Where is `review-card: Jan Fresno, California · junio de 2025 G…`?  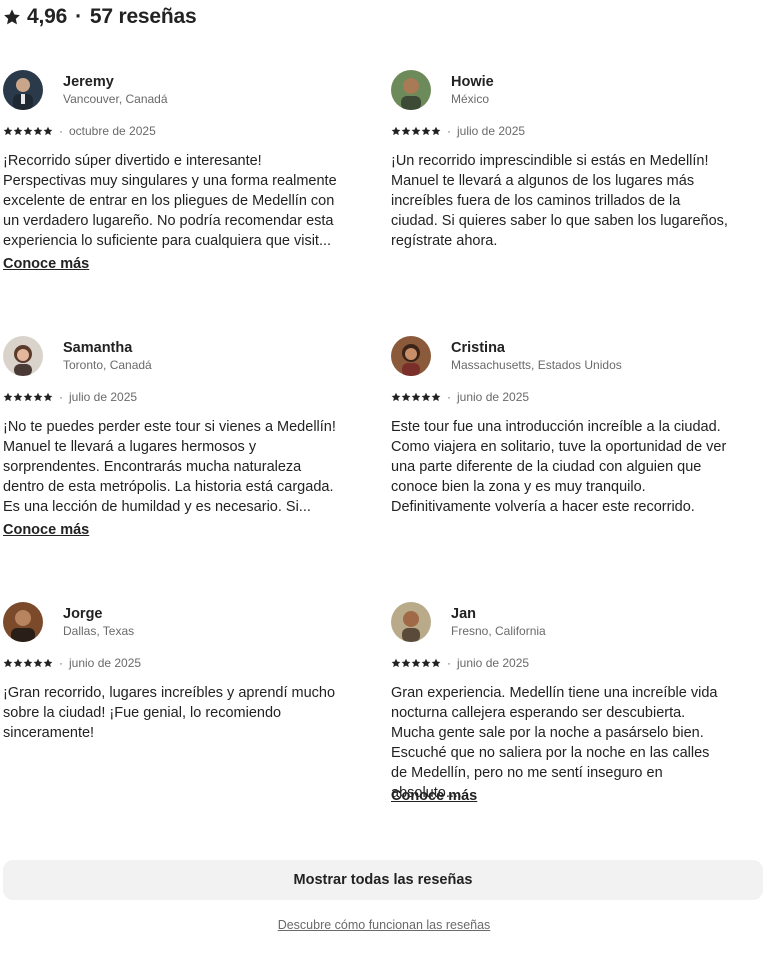 review-card: Jan Fresno, California · junio de 2025 G… is located at coordinates (563, 711).